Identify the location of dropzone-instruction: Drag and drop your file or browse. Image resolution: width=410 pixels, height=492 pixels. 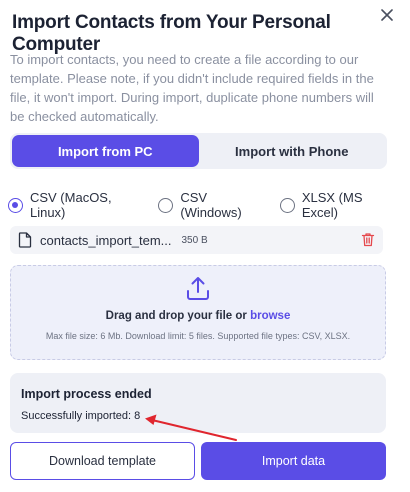
(198, 316).